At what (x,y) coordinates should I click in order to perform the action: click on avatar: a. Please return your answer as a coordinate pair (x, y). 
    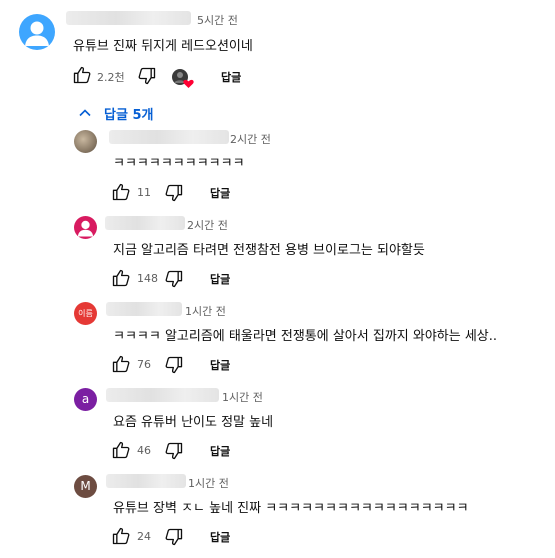
    Looking at the image, I should click on (85, 399).